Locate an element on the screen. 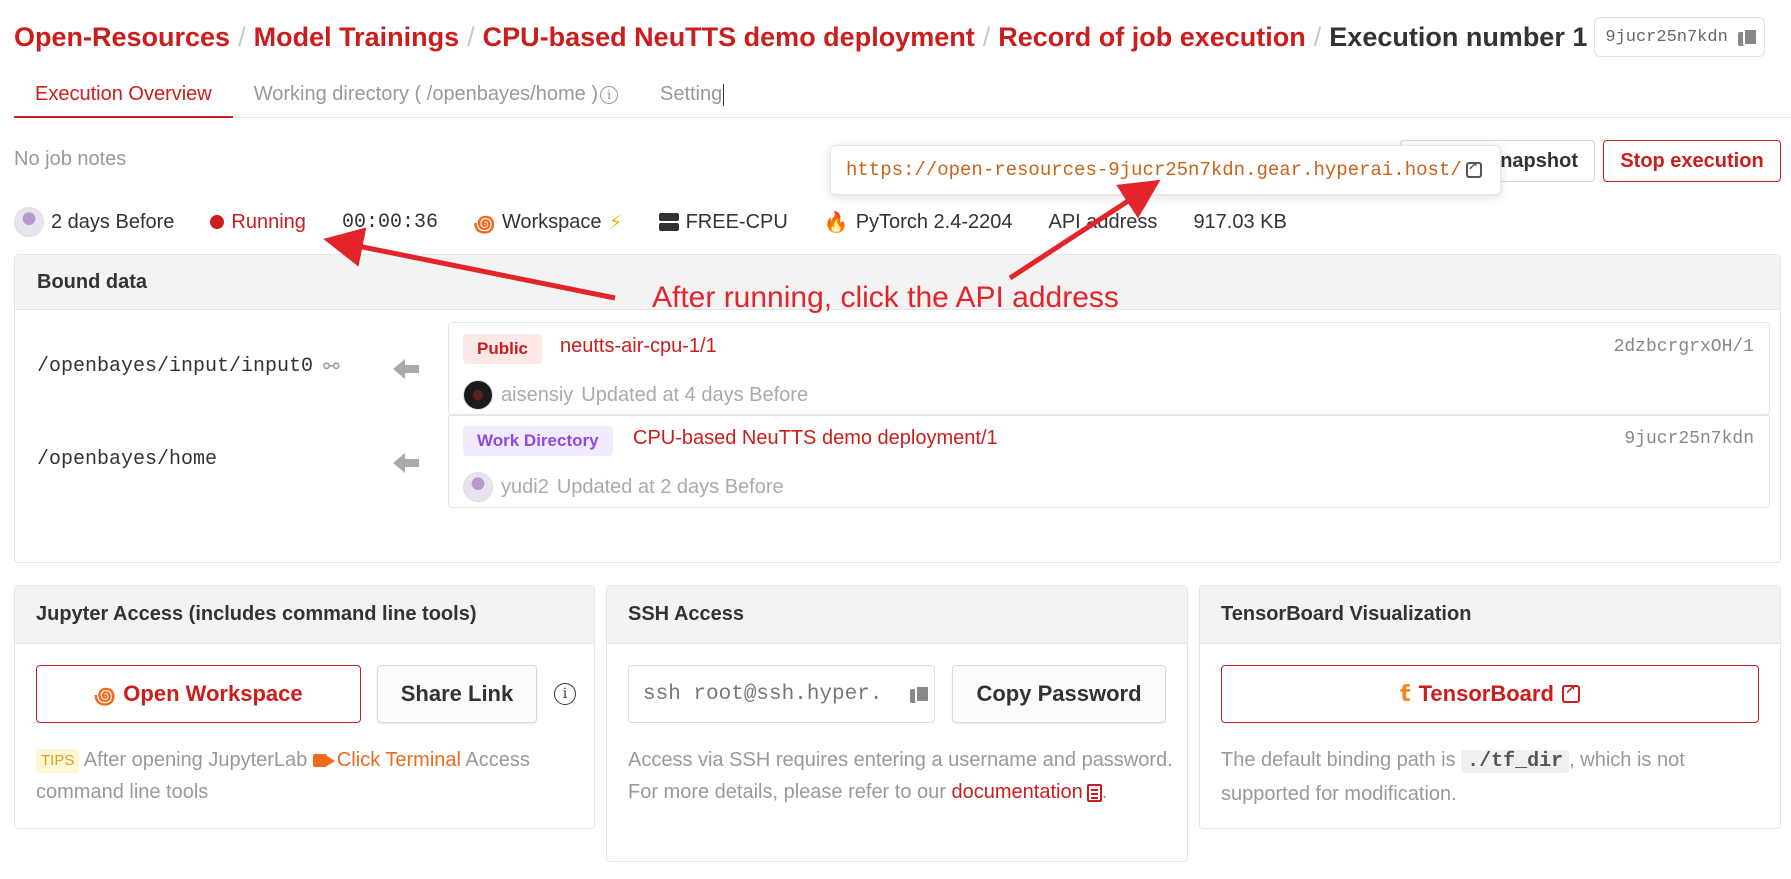  status-text: Running is located at coordinates (268, 221).